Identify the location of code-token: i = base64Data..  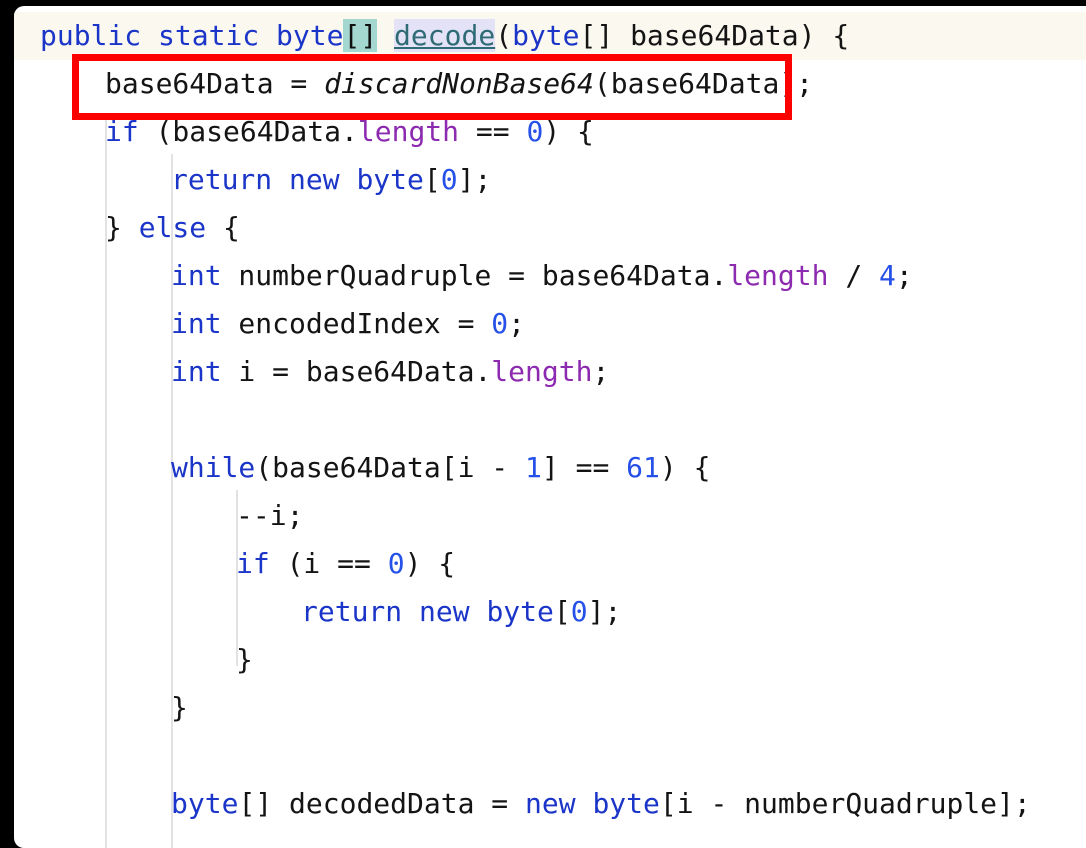
(356, 371).